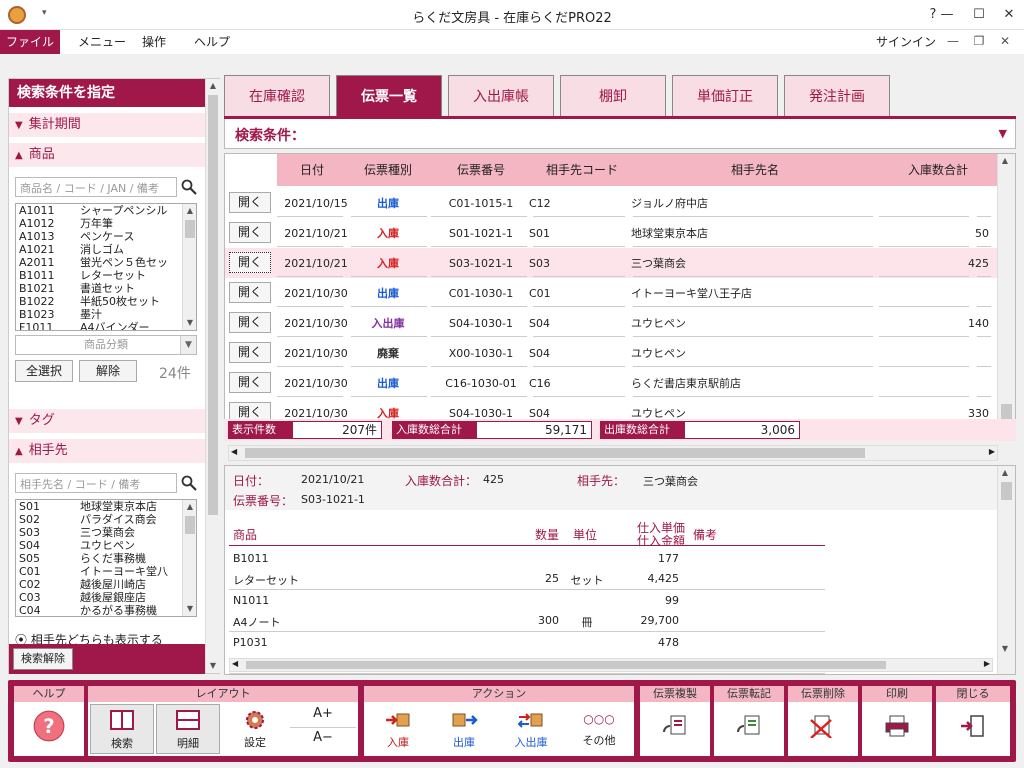 The width and height of the screenshot is (1024, 768). I want to click on col-in-qty: 入庫数合計, so click(938, 170).